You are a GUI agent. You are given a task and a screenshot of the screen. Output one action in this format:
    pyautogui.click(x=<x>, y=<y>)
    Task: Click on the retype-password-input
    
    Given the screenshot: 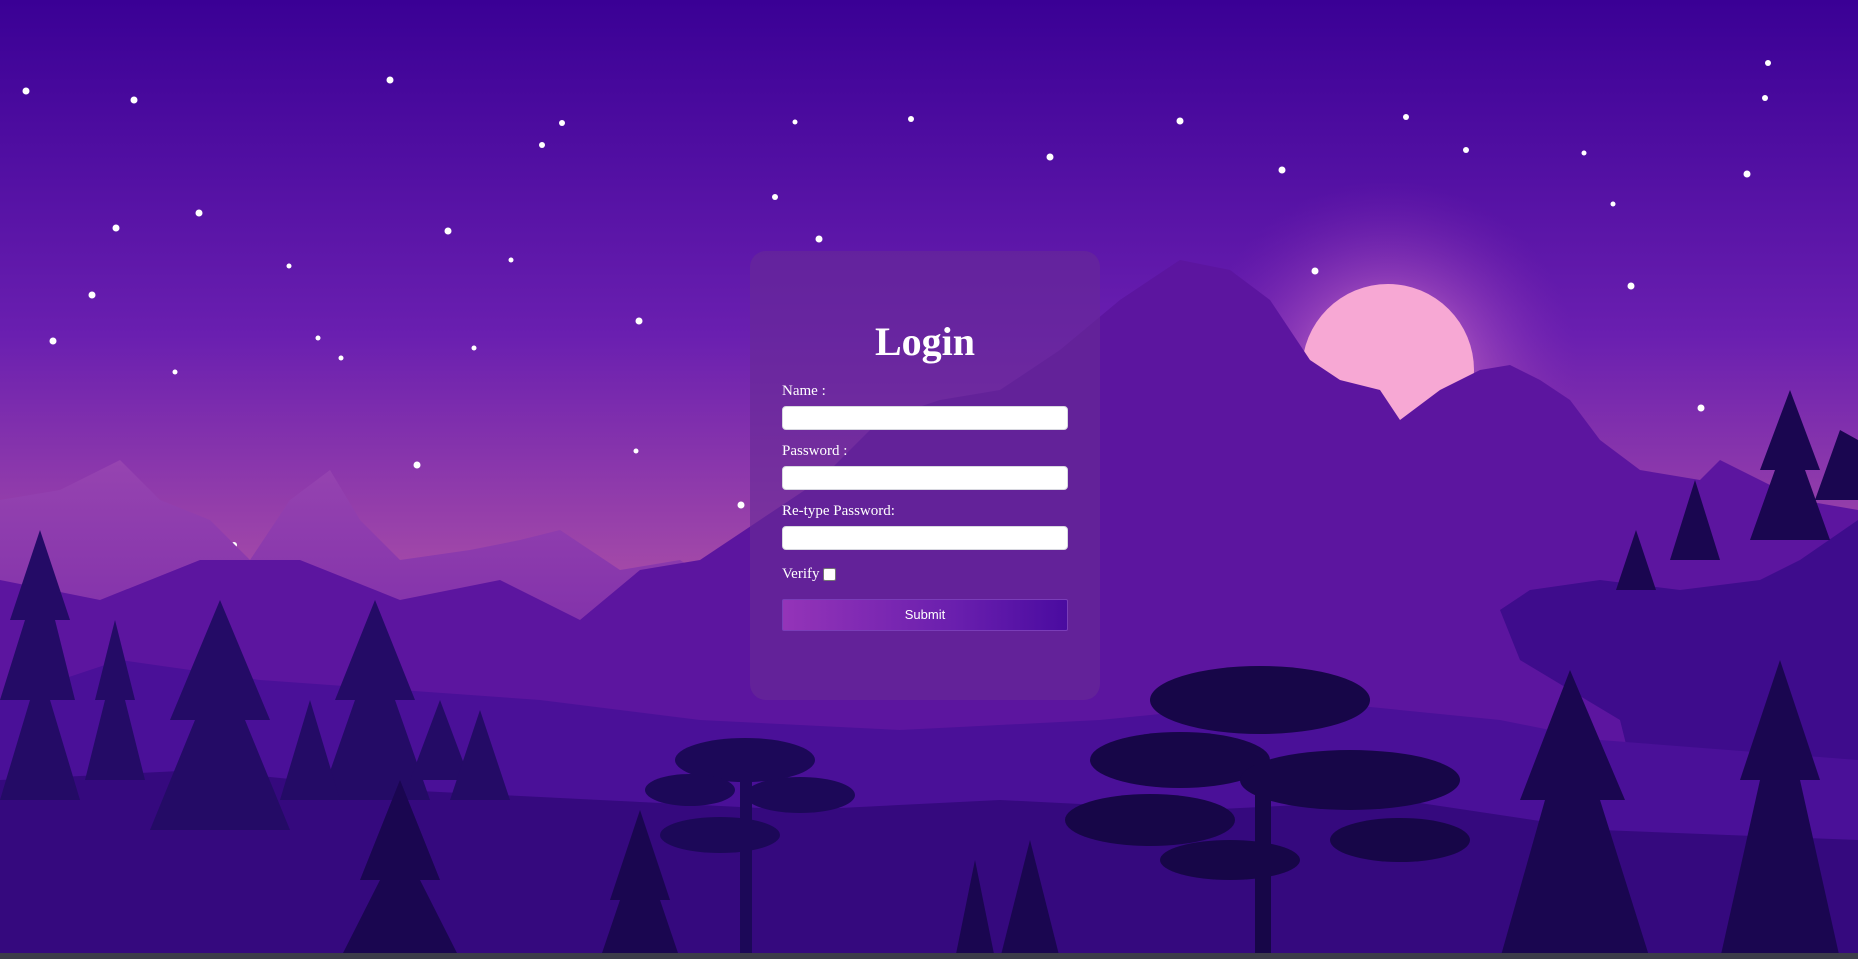 What is the action you would take?
    pyautogui.click(x=925, y=538)
    